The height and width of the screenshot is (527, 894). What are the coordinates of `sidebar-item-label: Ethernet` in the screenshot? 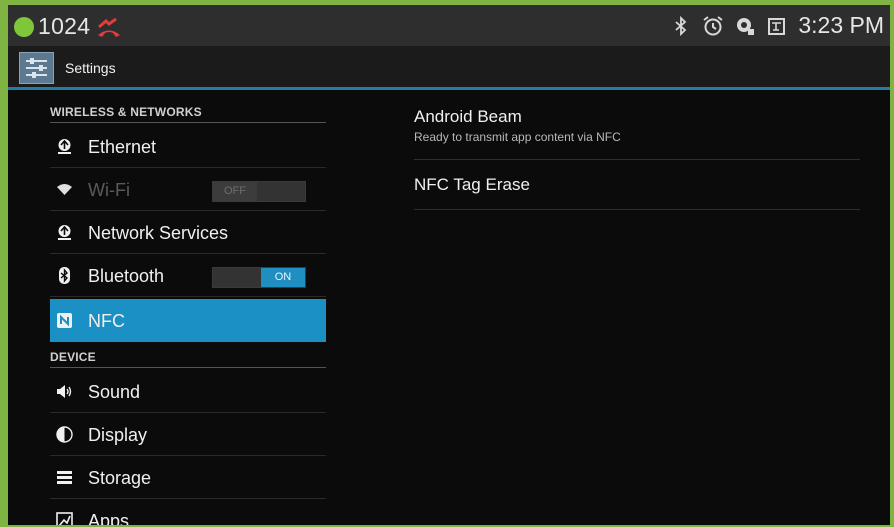 It's located at (122, 147).